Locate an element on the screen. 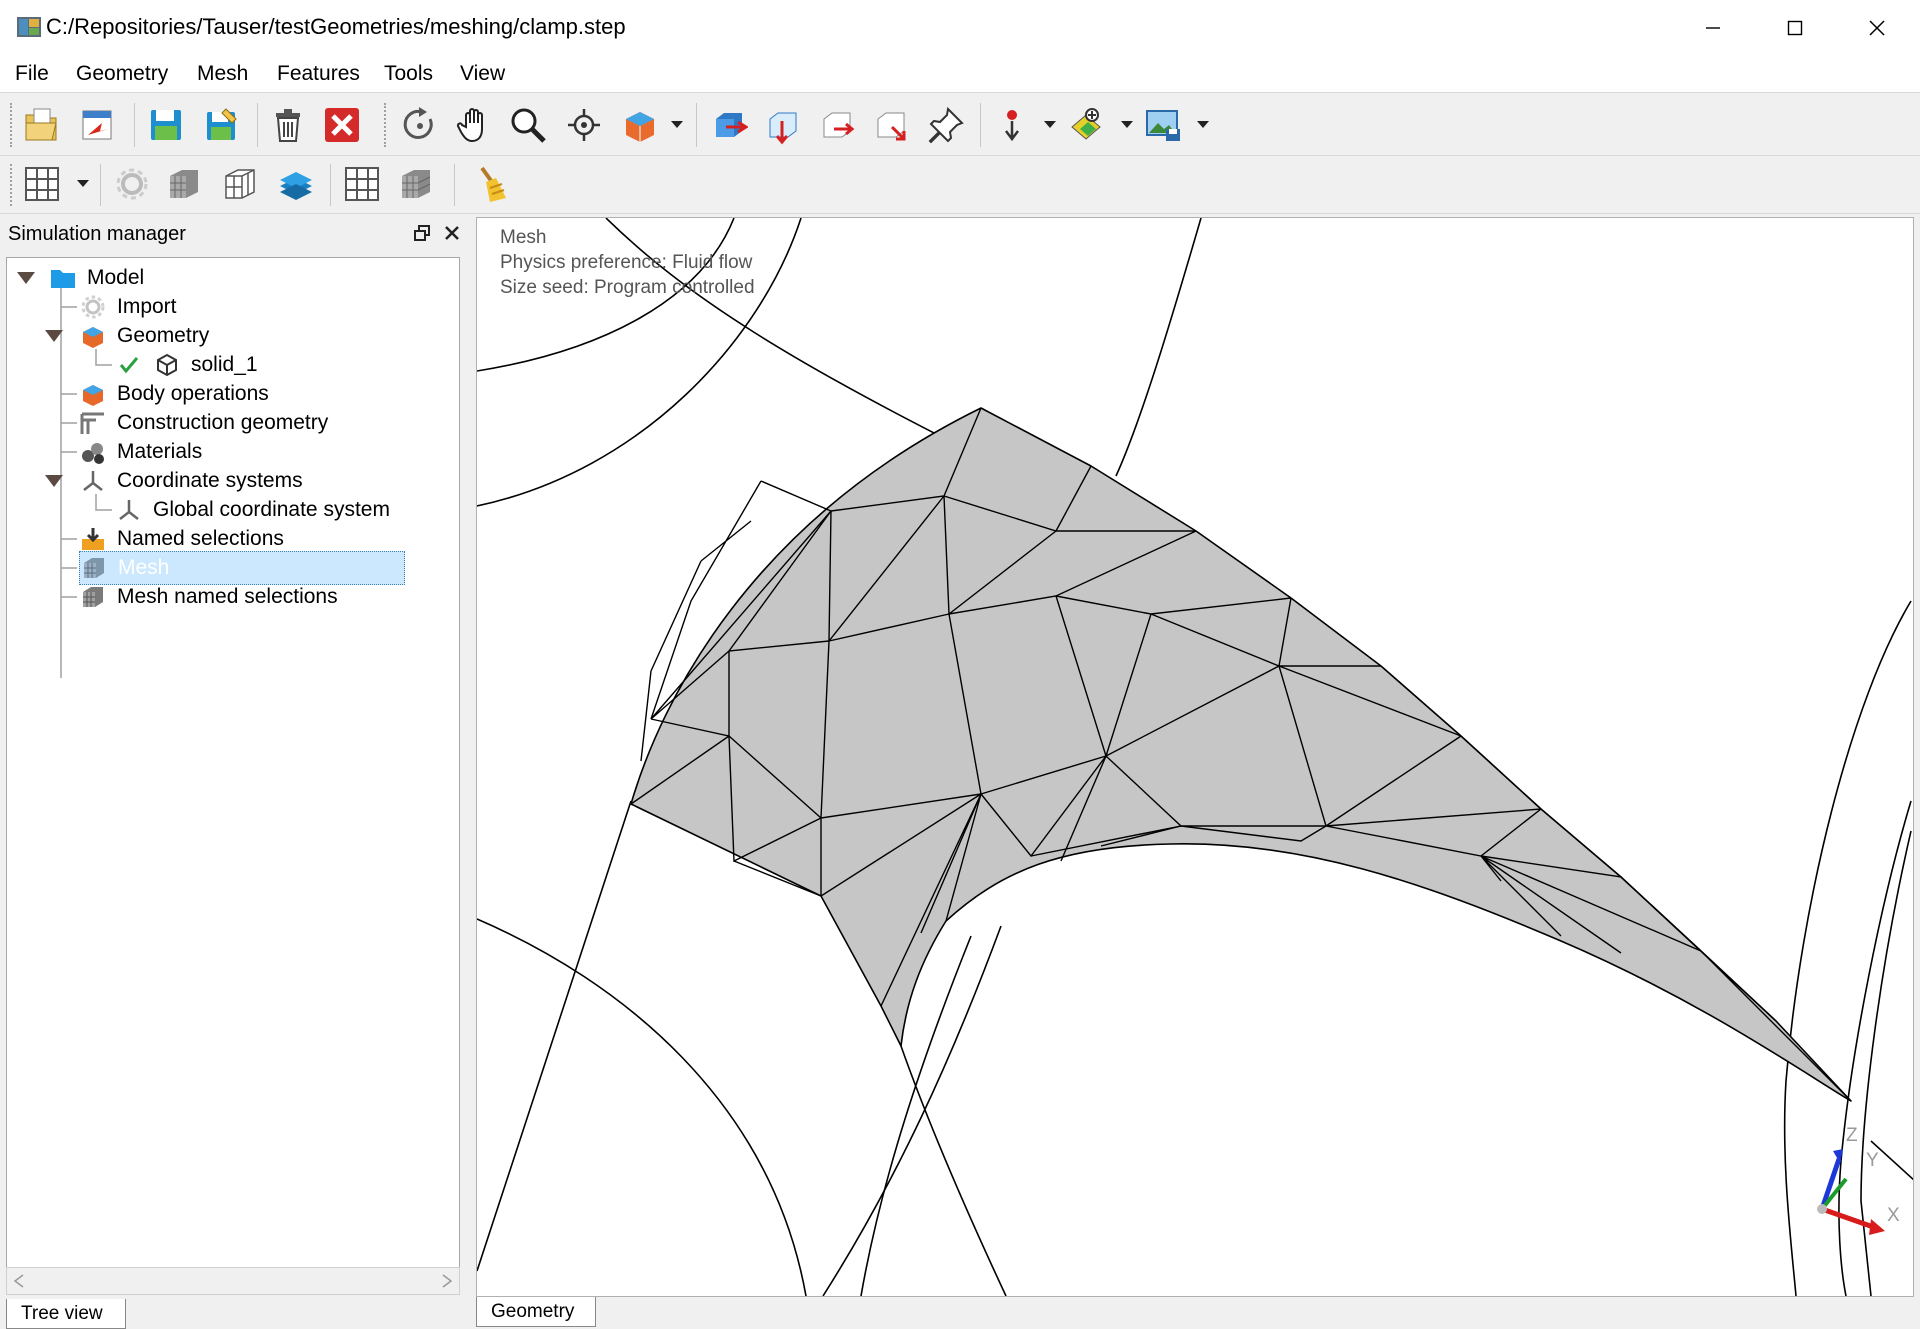 Image resolution: width=1920 pixels, height=1329 pixels. screenshot-button is located at coordinates (1164, 125).